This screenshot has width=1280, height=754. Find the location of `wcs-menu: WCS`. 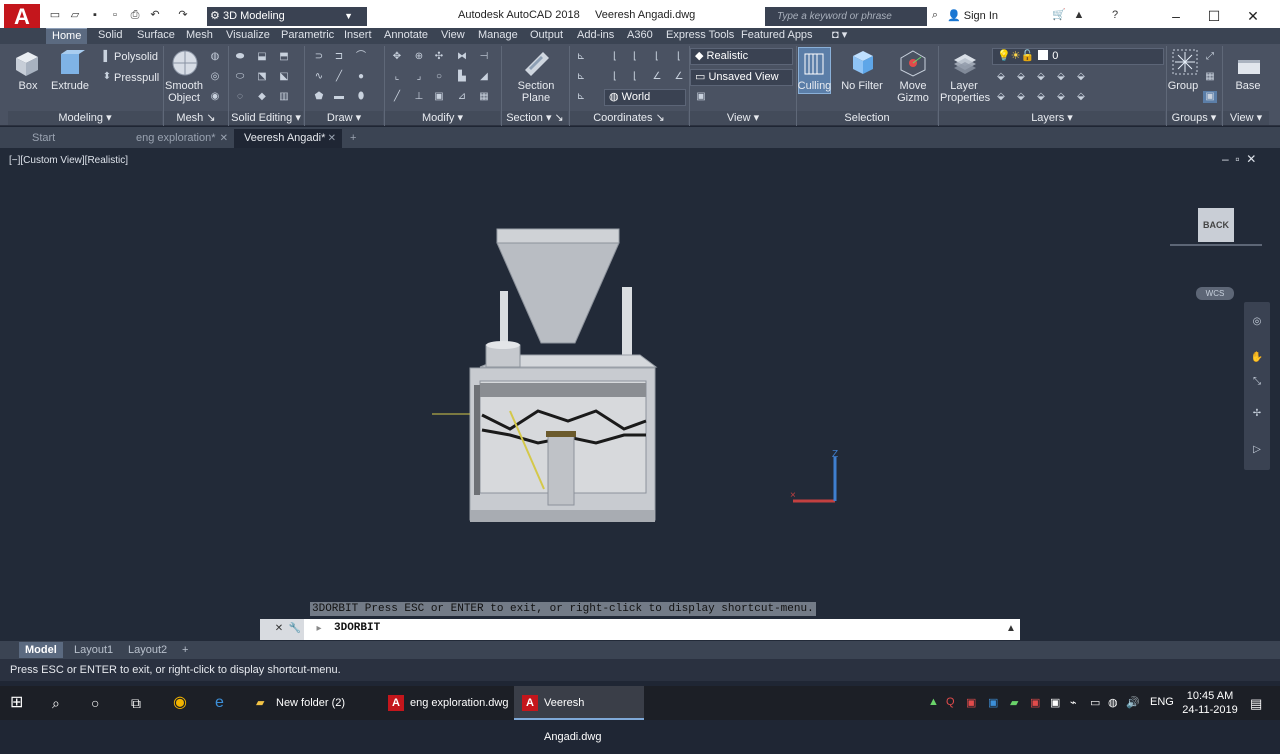

wcs-menu: WCS is located at coordinates (1215, 293).